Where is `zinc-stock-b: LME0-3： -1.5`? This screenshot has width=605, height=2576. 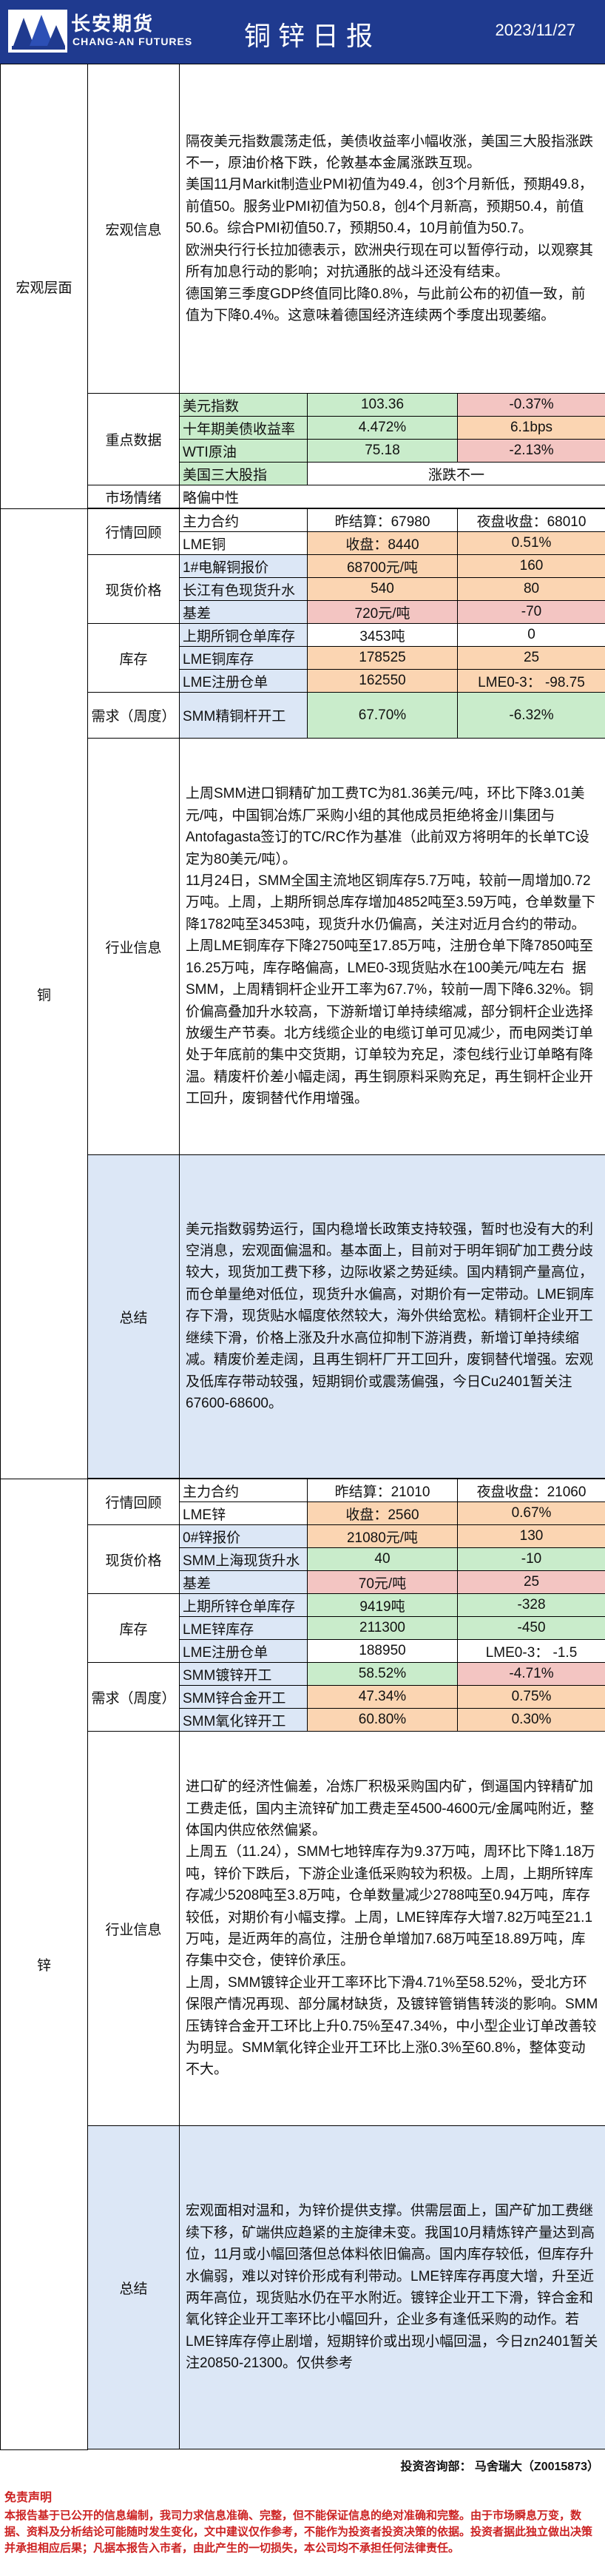 zinc-stock-b: LME0-3： -1.5 is located at coordinates (531, 1651).